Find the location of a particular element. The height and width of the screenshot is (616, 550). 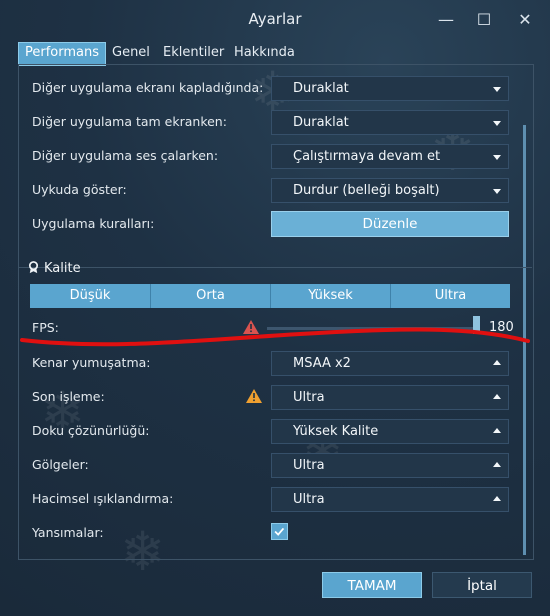

sleep-select: Durdur (belleği boşalt) is located at coordinates (390, 190).